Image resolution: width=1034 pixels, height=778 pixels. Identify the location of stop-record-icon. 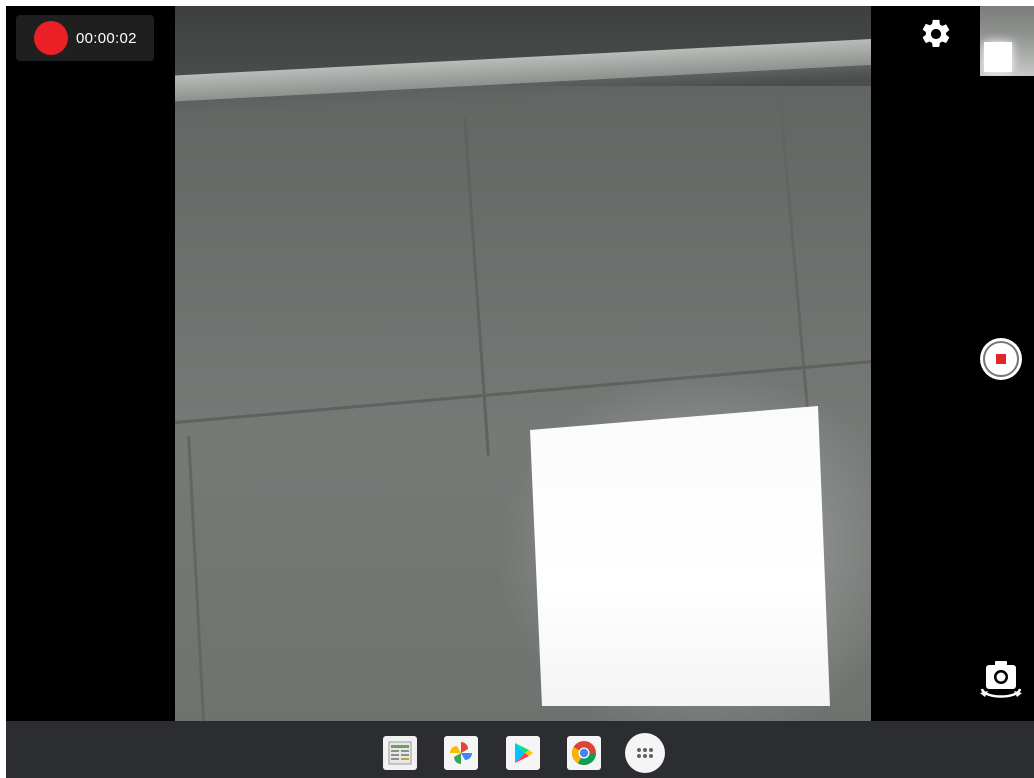
(1001, 359).